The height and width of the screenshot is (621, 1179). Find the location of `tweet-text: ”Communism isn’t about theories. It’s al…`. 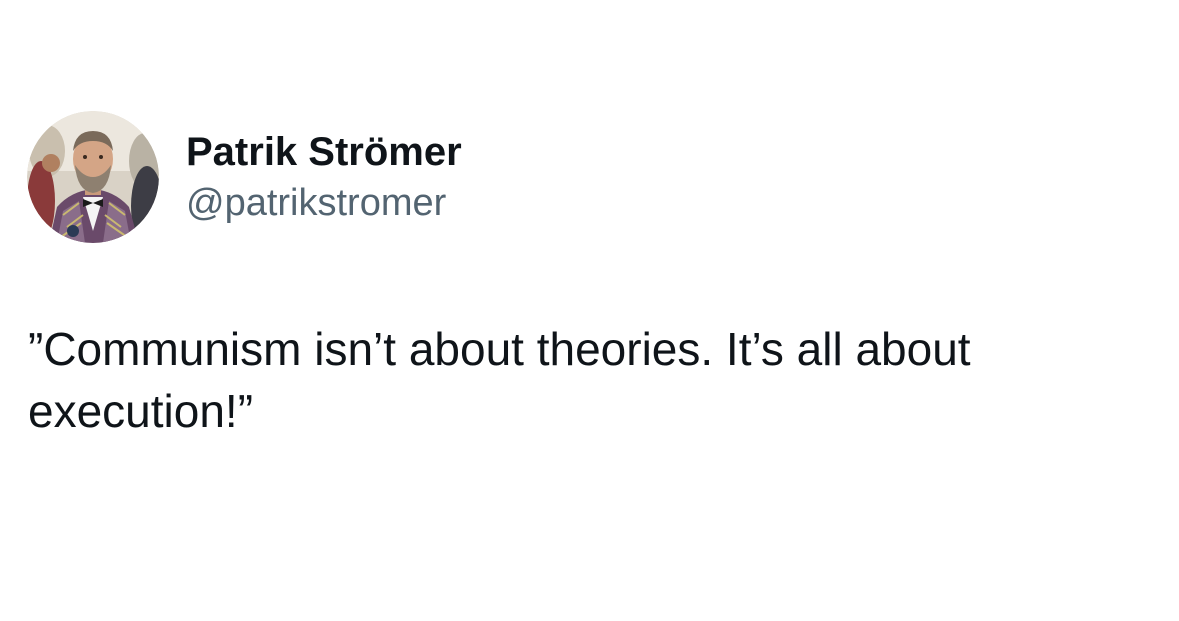

tweet-text: ”Communism isn’t about theories. It’s al… is located at coordinates (506, 380).